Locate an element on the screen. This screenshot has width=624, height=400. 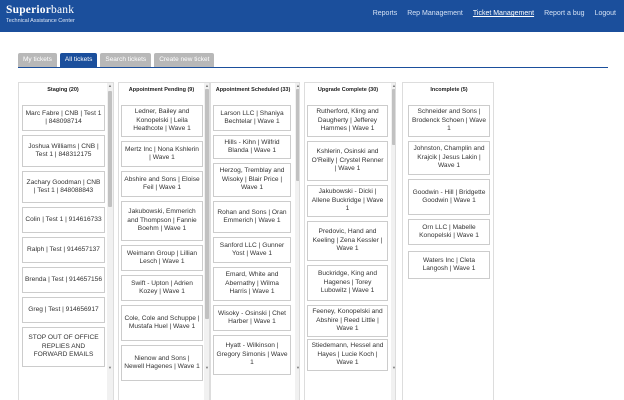
scroll-up-icon: ▲ is located at coordinates (110, 86).